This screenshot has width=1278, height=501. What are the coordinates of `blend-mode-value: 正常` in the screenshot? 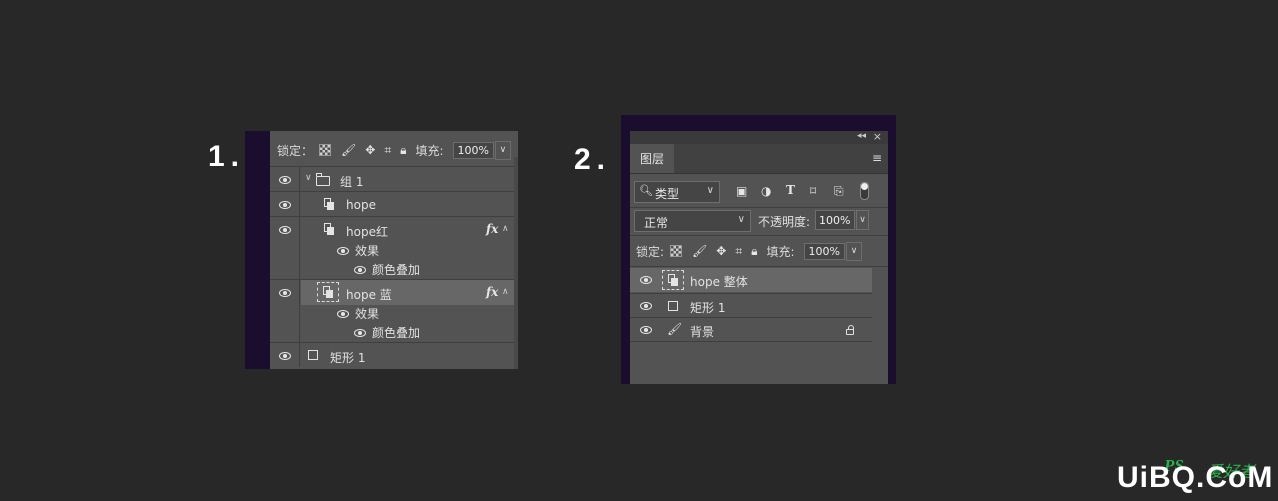 It's located at (656, 223).